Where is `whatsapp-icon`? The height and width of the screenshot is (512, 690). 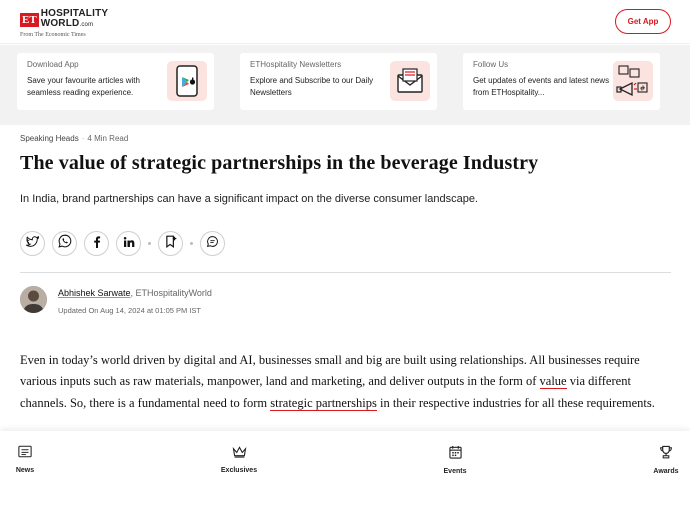
whatsapp-icon is located at coordinates (64, 243).